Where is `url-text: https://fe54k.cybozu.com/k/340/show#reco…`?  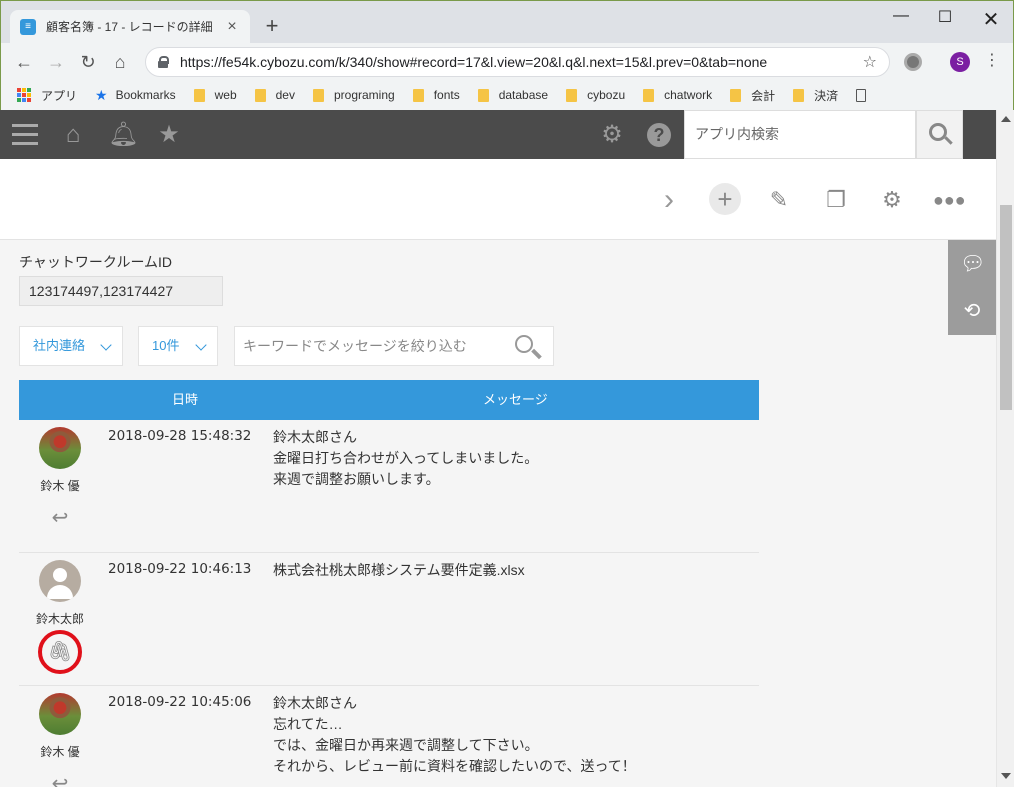
url-text: https://fe54k.cybozu.com/k/340/show#reco… is located at coordinates (521, 62).